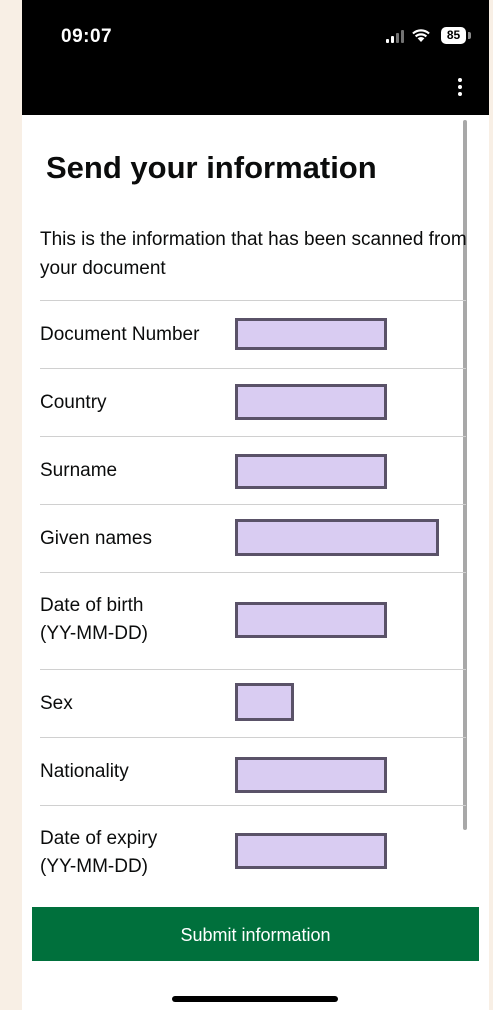 This screenshot has height=1010, width=493. What do you see at coordinates (211, 167) in the screenshot?
I see `page-title: Send your information` at bounding box center [211, 167].